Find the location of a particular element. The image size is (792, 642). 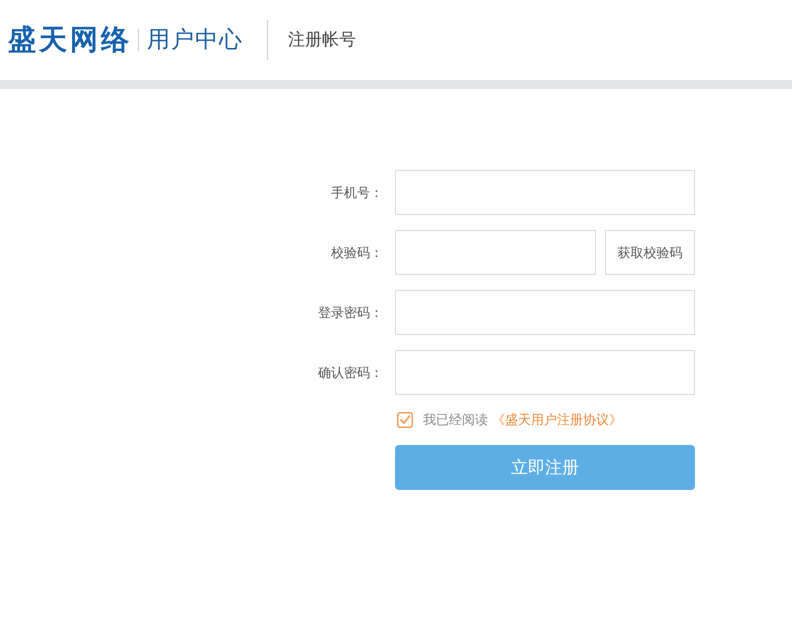

agreement-link: 《盛天用户注册协议》 is located at coordinates (557, 420).